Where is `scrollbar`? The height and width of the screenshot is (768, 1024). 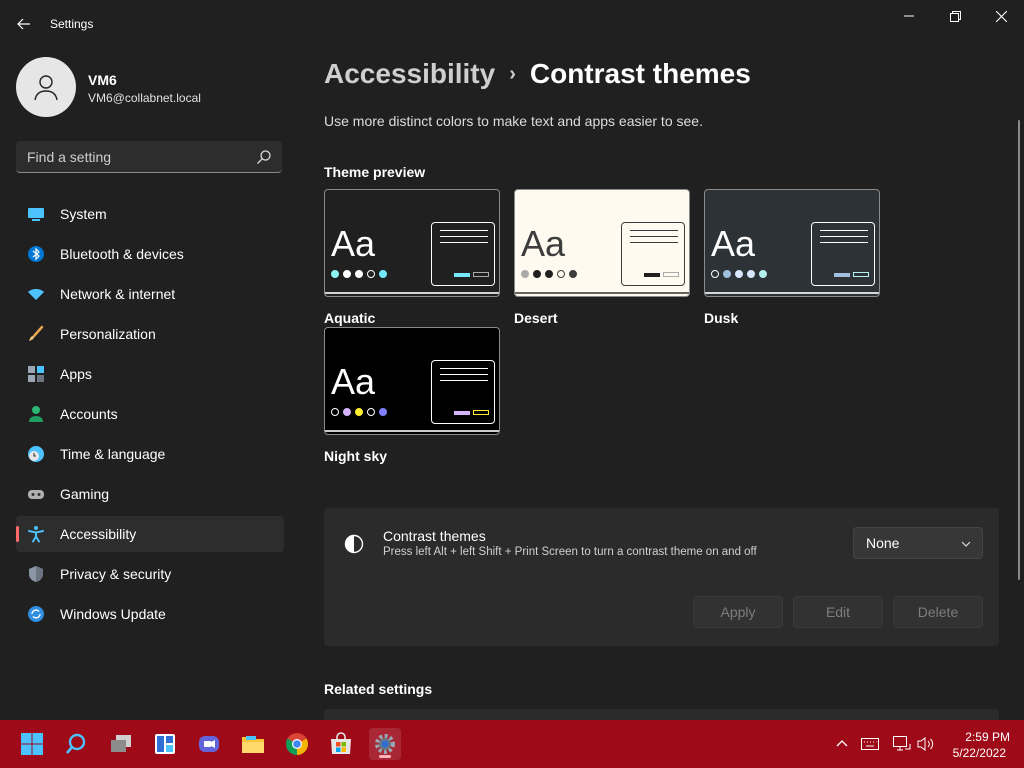
scrollbar is located at coordinates (1019, 350).